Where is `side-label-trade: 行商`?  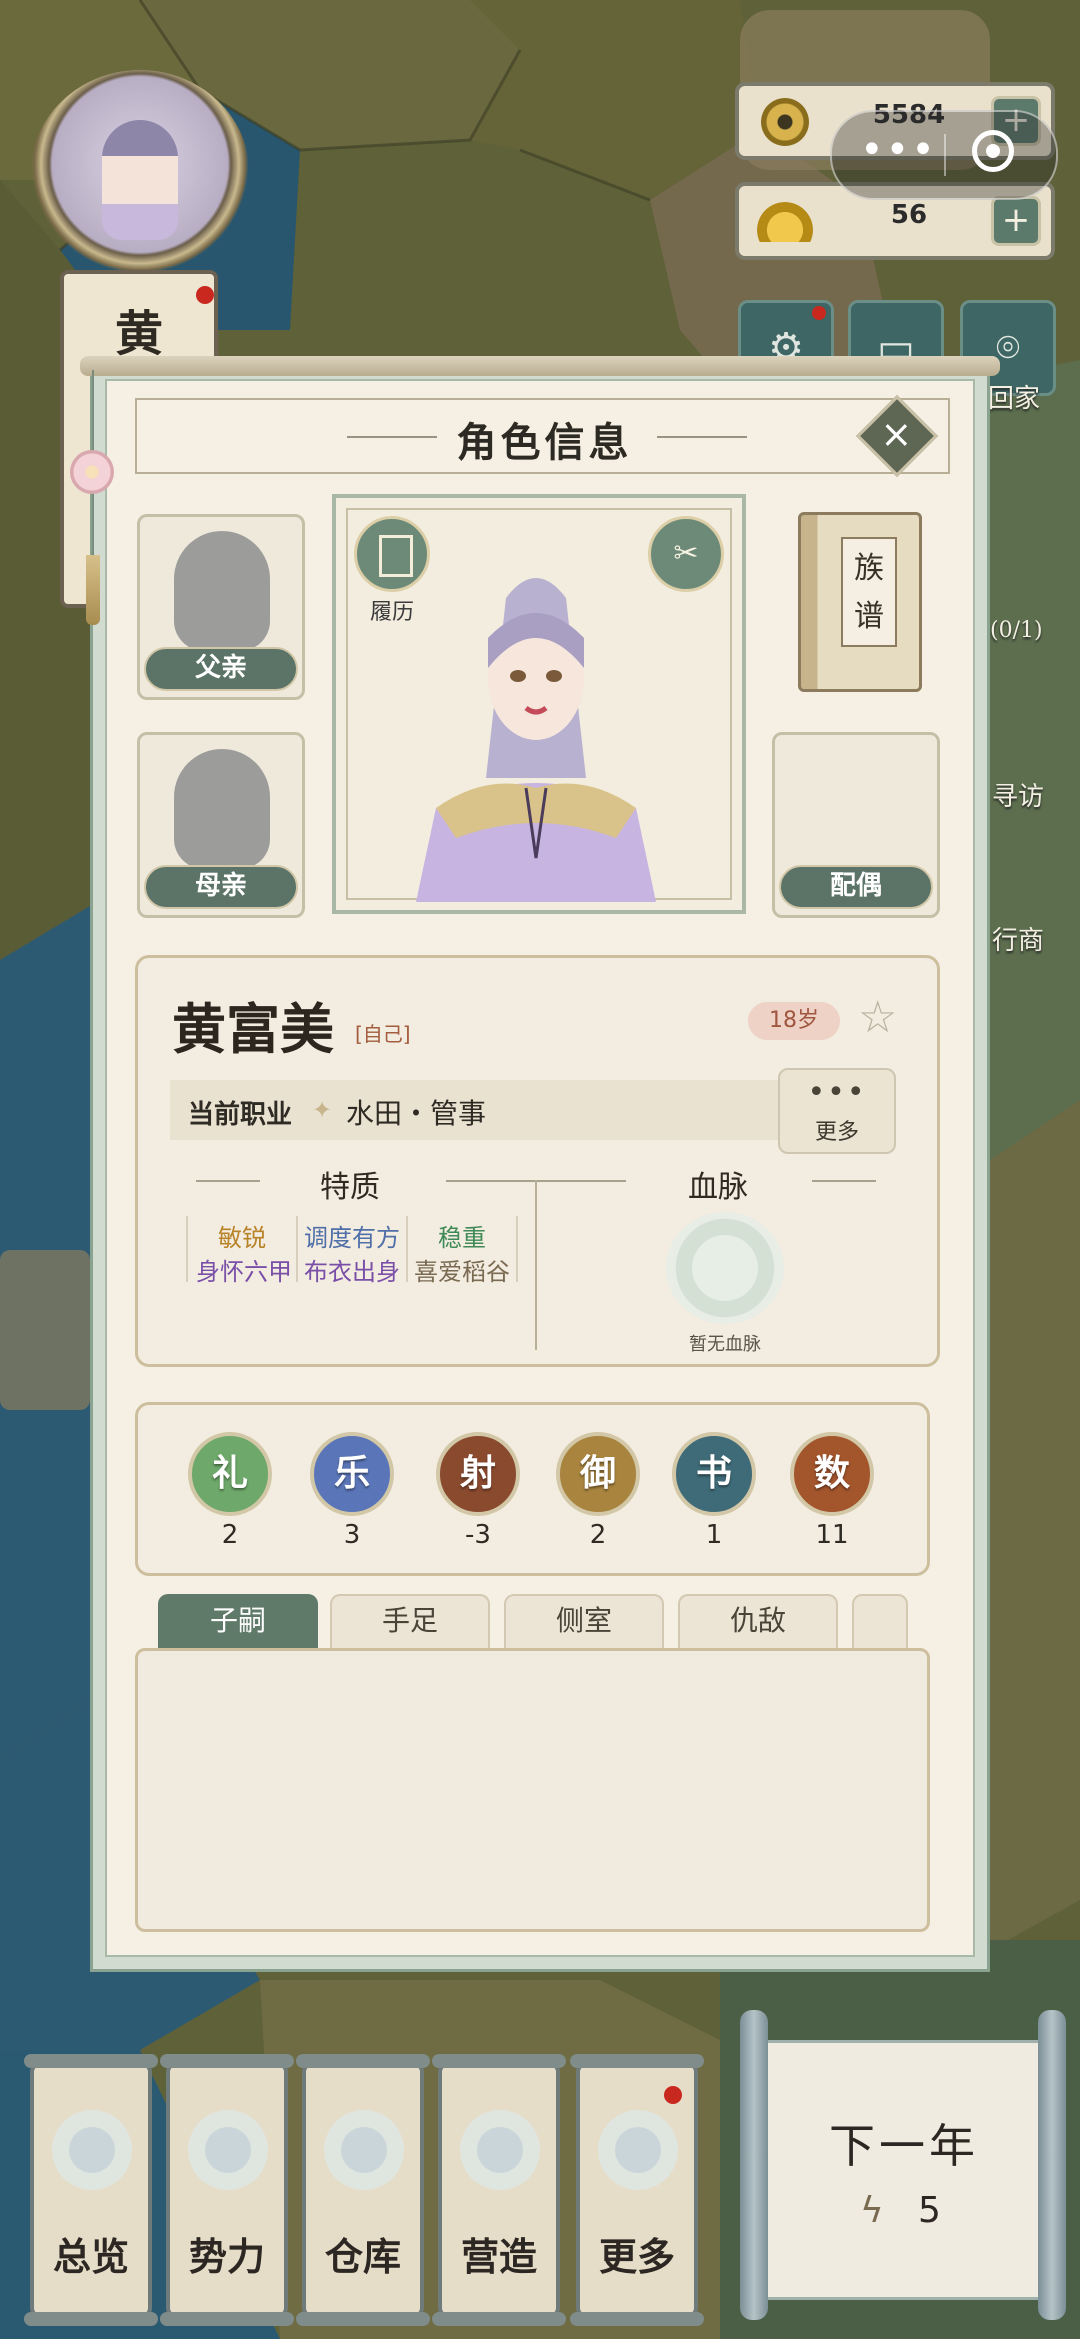 side-label-trade: 行商 is located at coordinates (1018, 938).